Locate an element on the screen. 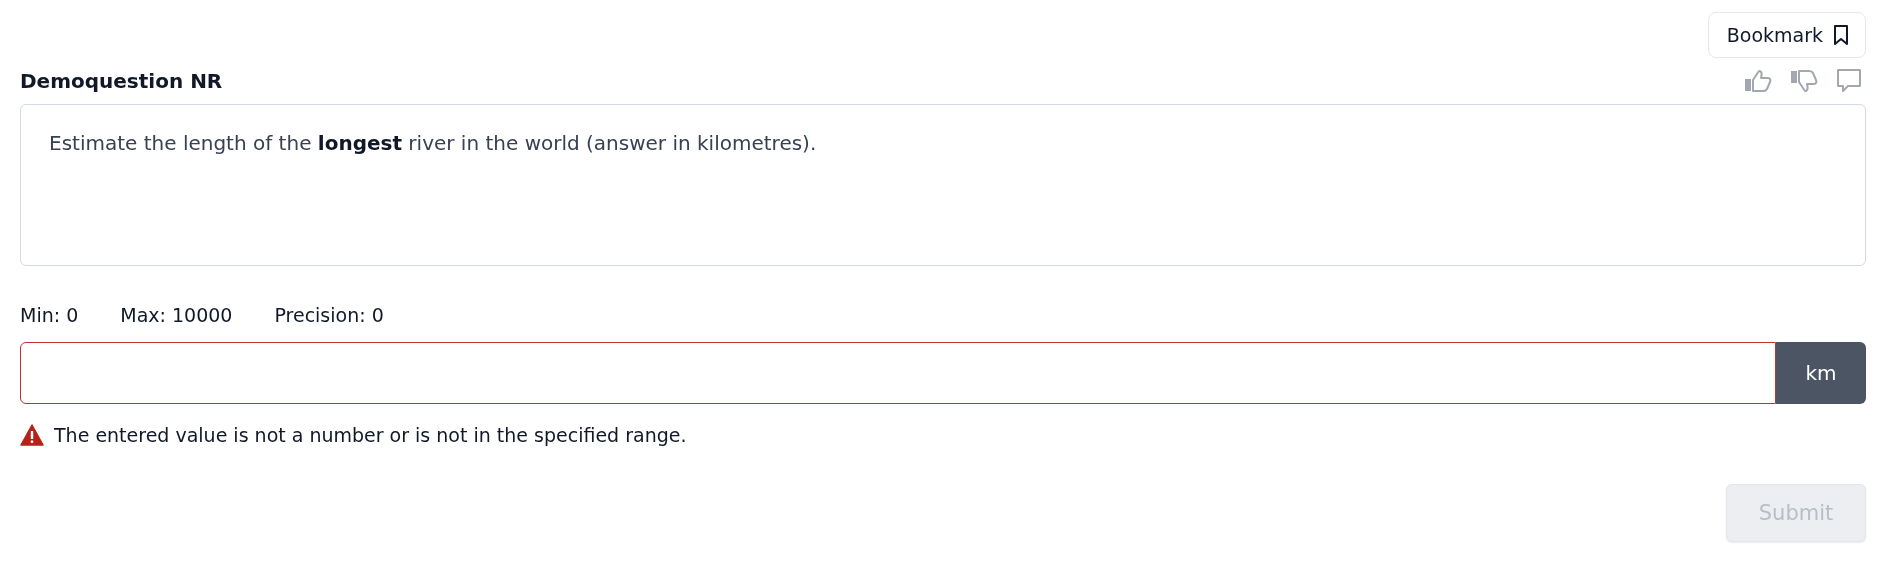 The image size is (1882, 578). bookmark-button: Bookmark is located at coordinates (1786, 35).